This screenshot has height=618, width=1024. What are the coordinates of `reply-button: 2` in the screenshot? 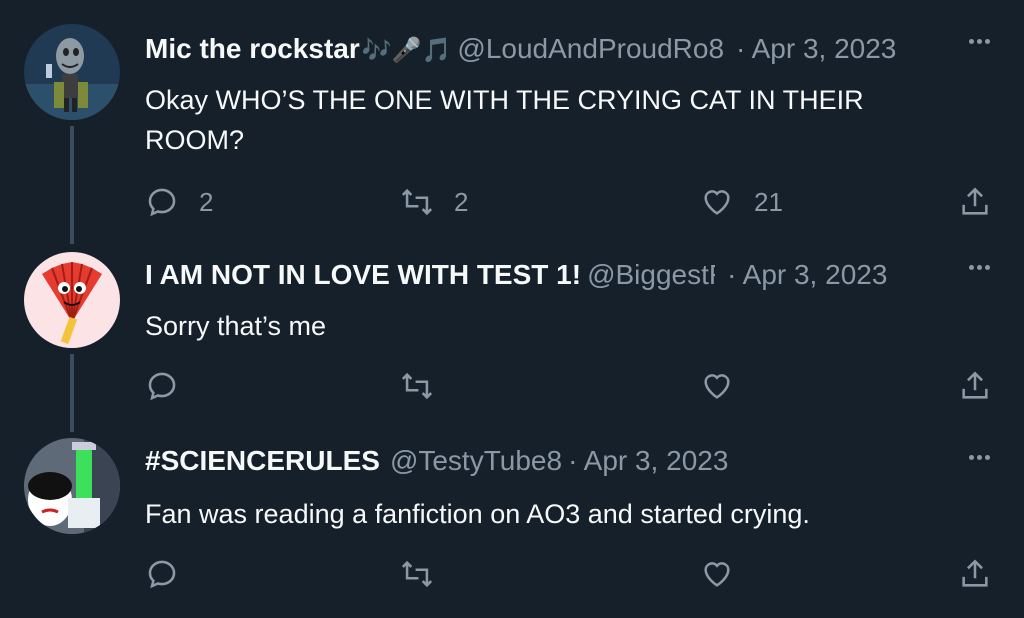 It's located at (179, 202).